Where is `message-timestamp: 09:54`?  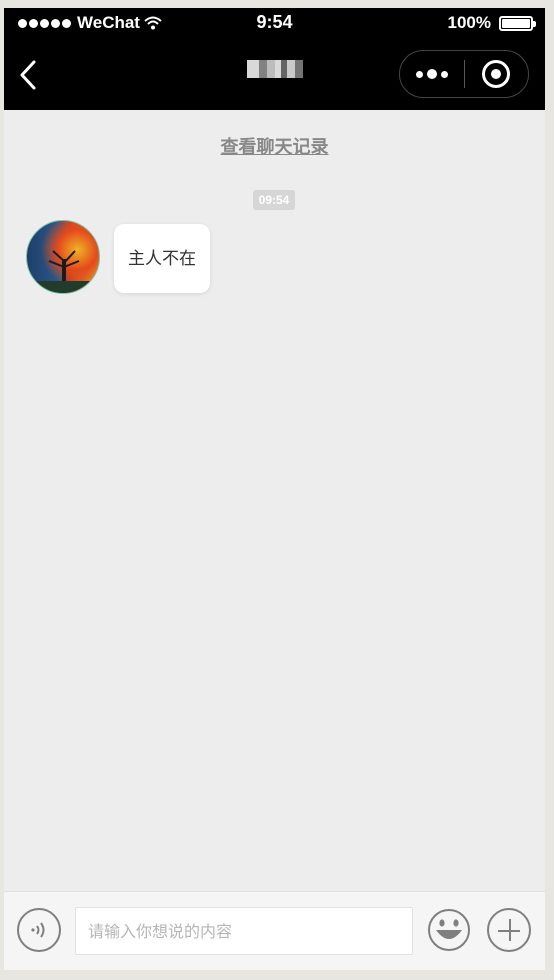
message-timestamp: 09:54 is located at coordinates (274, 200).